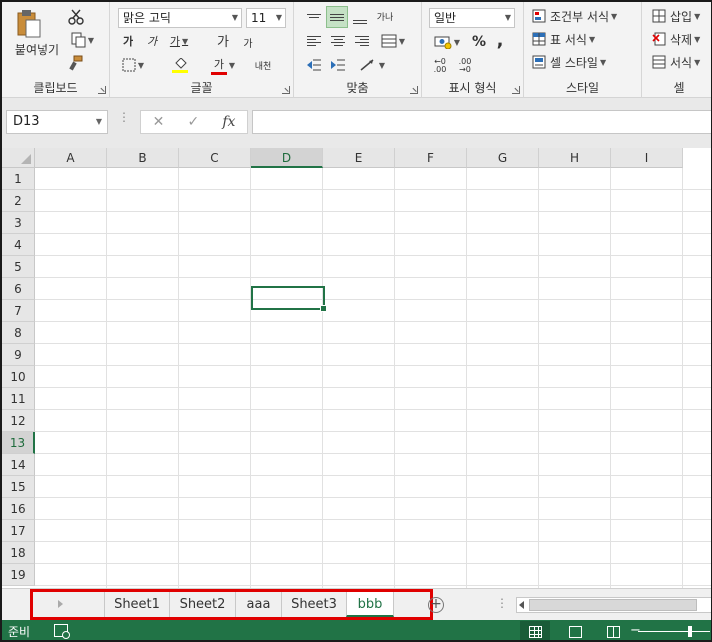  Describe the element at coordinates (18, 333) in the screenshot. I see `row-header: 8` at that location.